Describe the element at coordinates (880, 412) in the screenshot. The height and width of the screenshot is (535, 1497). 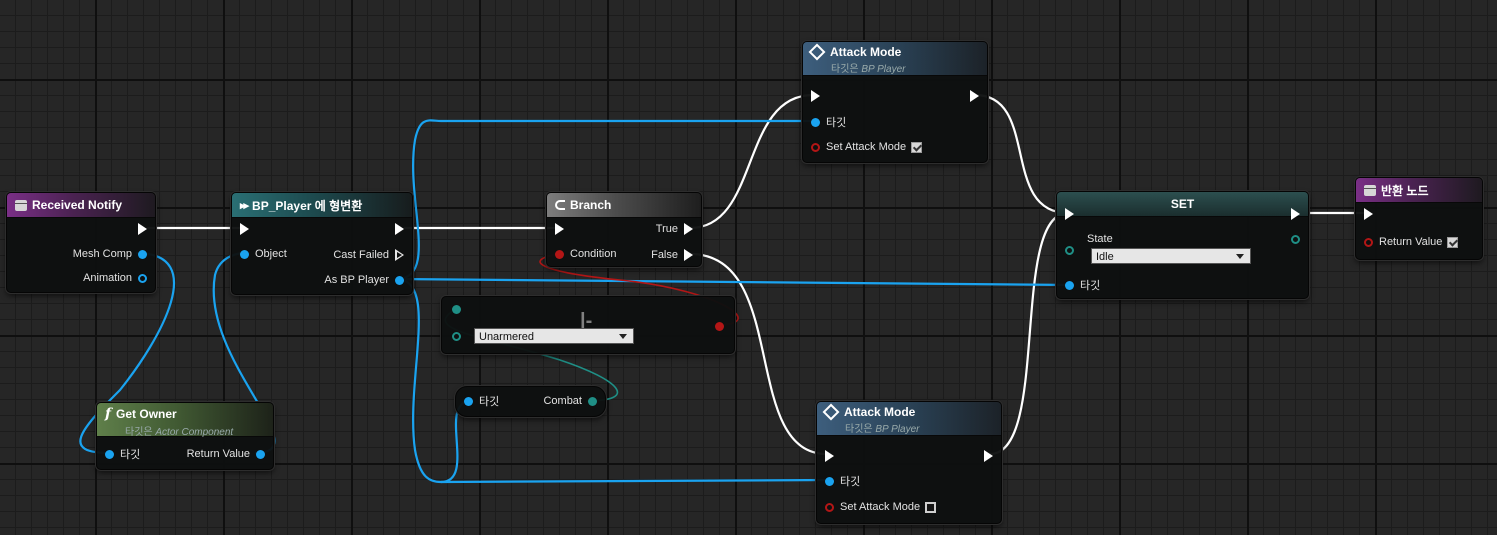
I see `attack-mode-bottom-title: Attack Mode` at that location.